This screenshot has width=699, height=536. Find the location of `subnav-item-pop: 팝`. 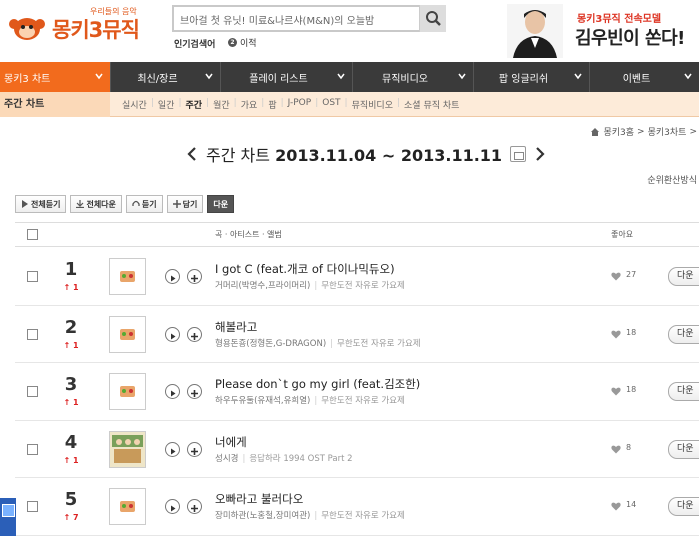

subnav-item-pop: 팝 is located at coordinates (272, 104).